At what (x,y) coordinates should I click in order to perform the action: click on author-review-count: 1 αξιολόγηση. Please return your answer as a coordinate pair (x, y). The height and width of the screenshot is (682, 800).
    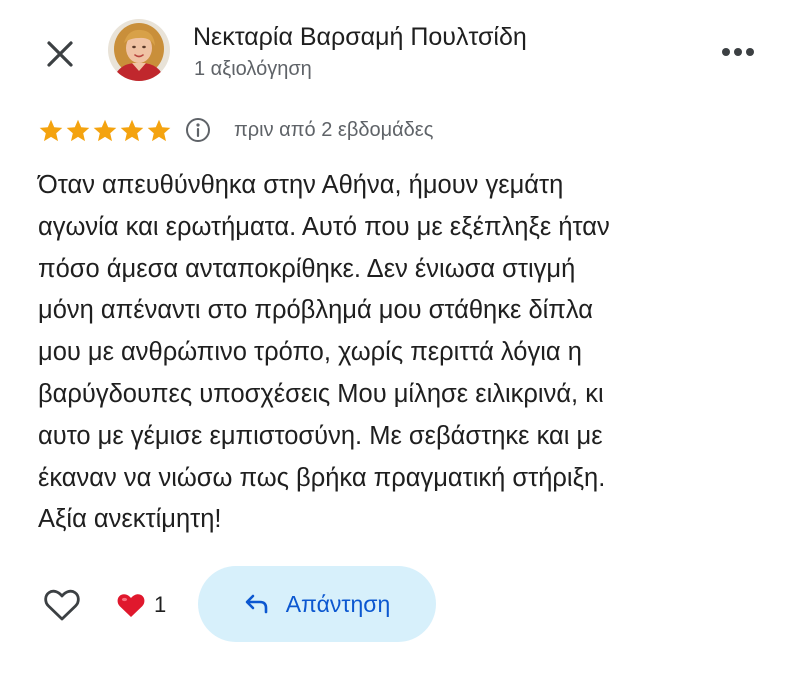
    Looking at the image, I should click on (253, 69).